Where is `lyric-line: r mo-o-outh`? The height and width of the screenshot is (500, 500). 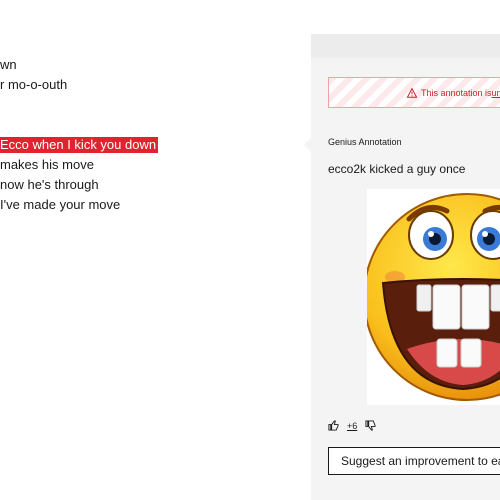
lyric-line: r mo-o-outh is located at coordinates (33, 85).